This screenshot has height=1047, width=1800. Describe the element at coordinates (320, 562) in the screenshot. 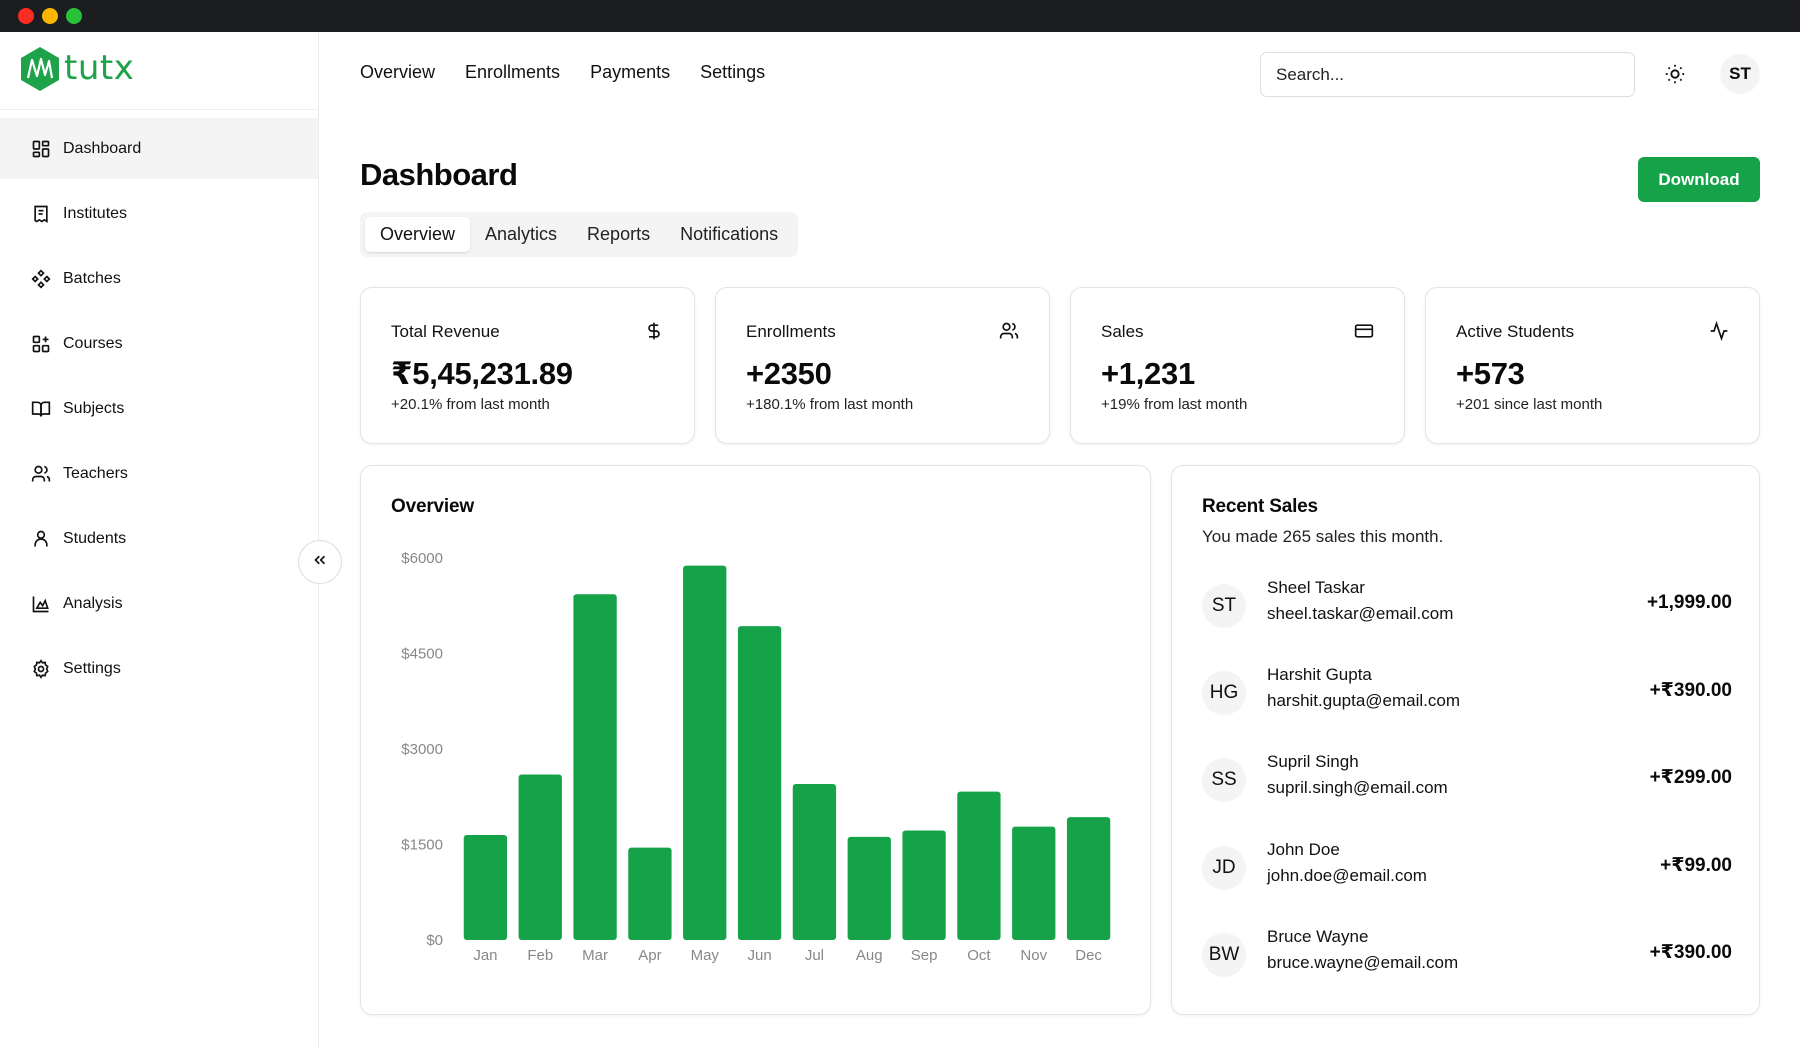

I see `collapse-sidebar-button` at that location.